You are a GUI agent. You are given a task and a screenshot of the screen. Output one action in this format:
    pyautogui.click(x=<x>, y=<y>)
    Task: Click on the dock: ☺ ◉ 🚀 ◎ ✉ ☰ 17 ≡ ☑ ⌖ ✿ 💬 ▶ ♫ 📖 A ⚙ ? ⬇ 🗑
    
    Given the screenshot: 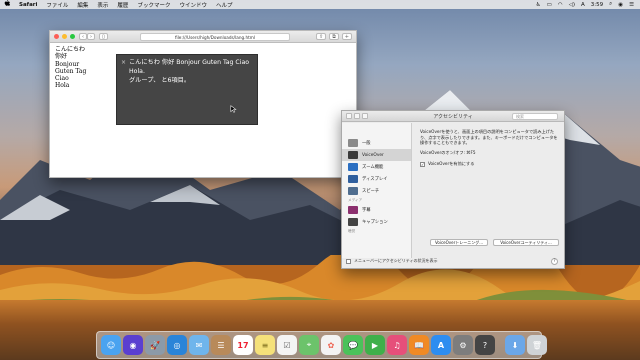 What is the action you would take?
    pyautogui.click(x=321, y=345)
    